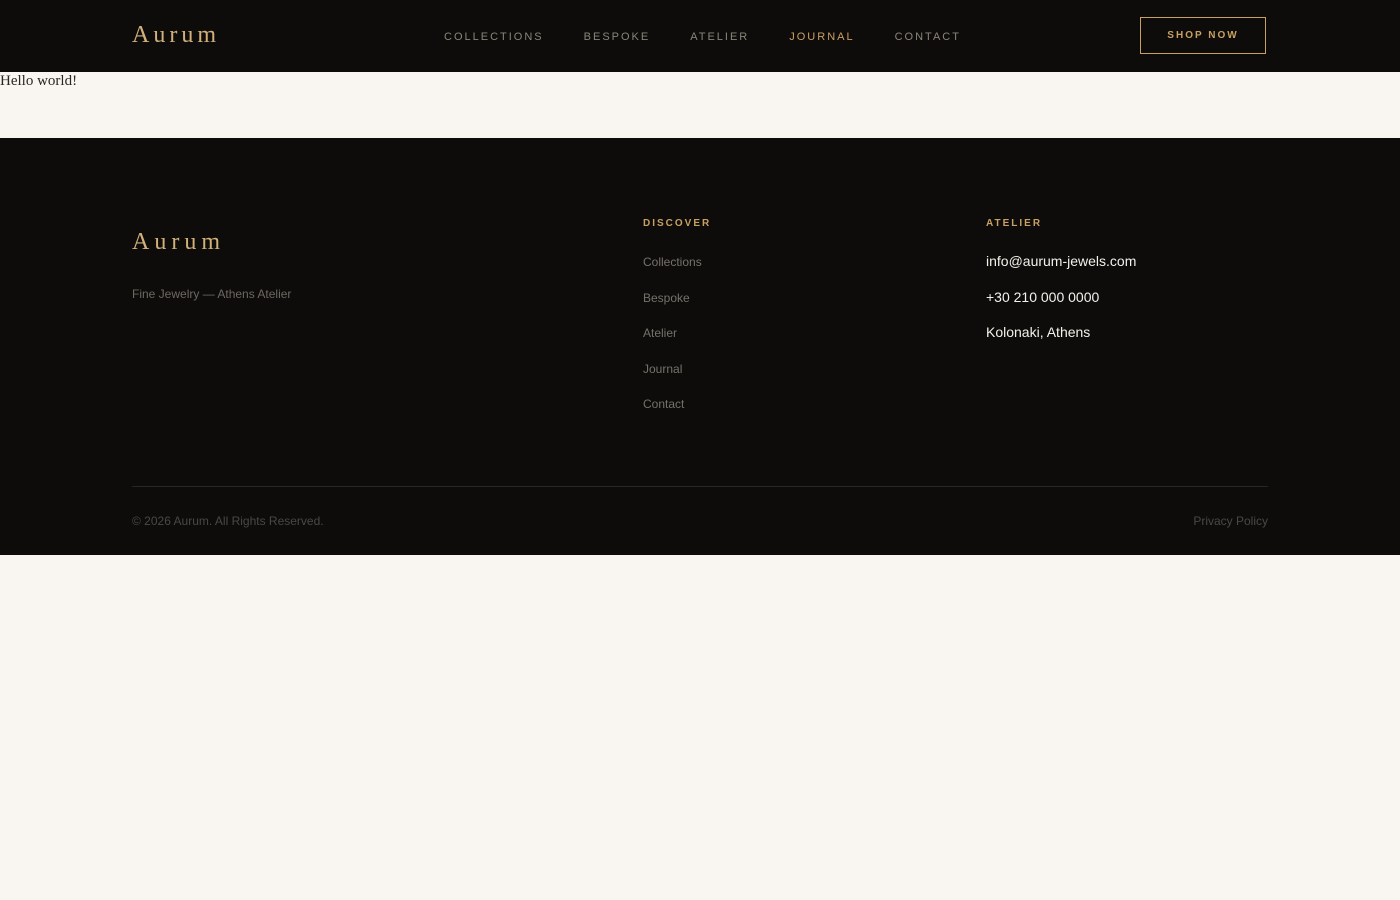 Image resolution: width=1400 pixels, height=900 pixels. What do you see at coordinates (719, 37) in the screenshot?
I see `nav-link-atelier: ATELIER` at bounding box center [719, 37].